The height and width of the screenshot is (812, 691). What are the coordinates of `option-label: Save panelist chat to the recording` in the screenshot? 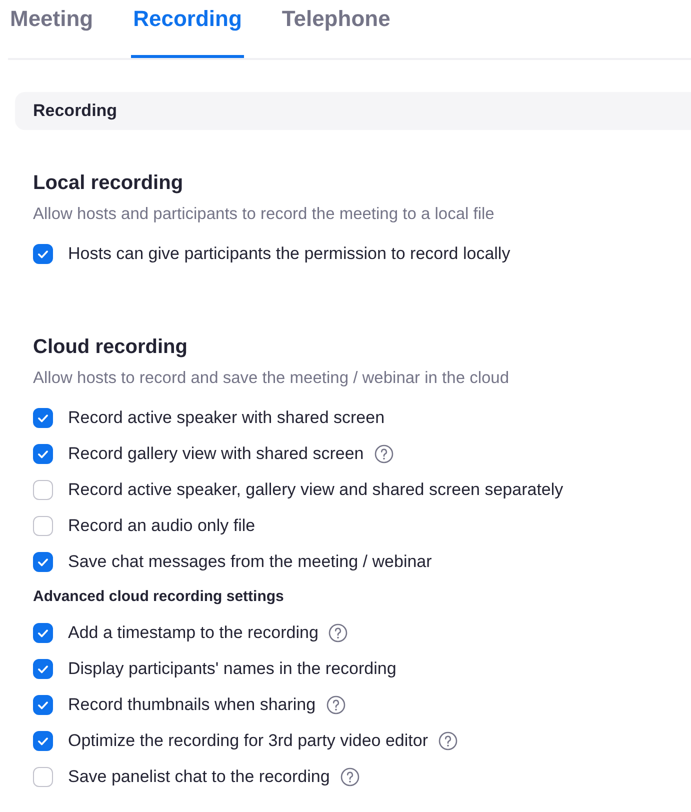 It's located at (199, 777).